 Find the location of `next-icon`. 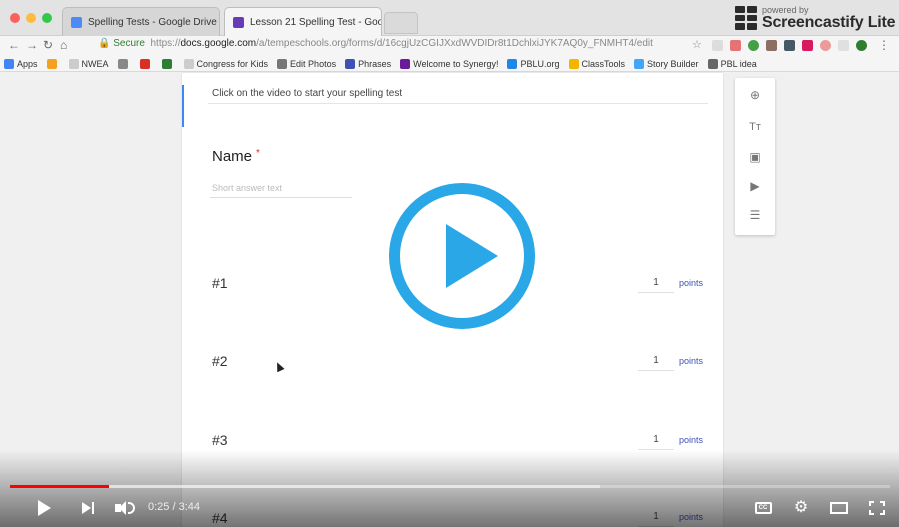

next-icon is located at coordinates (86, 508).